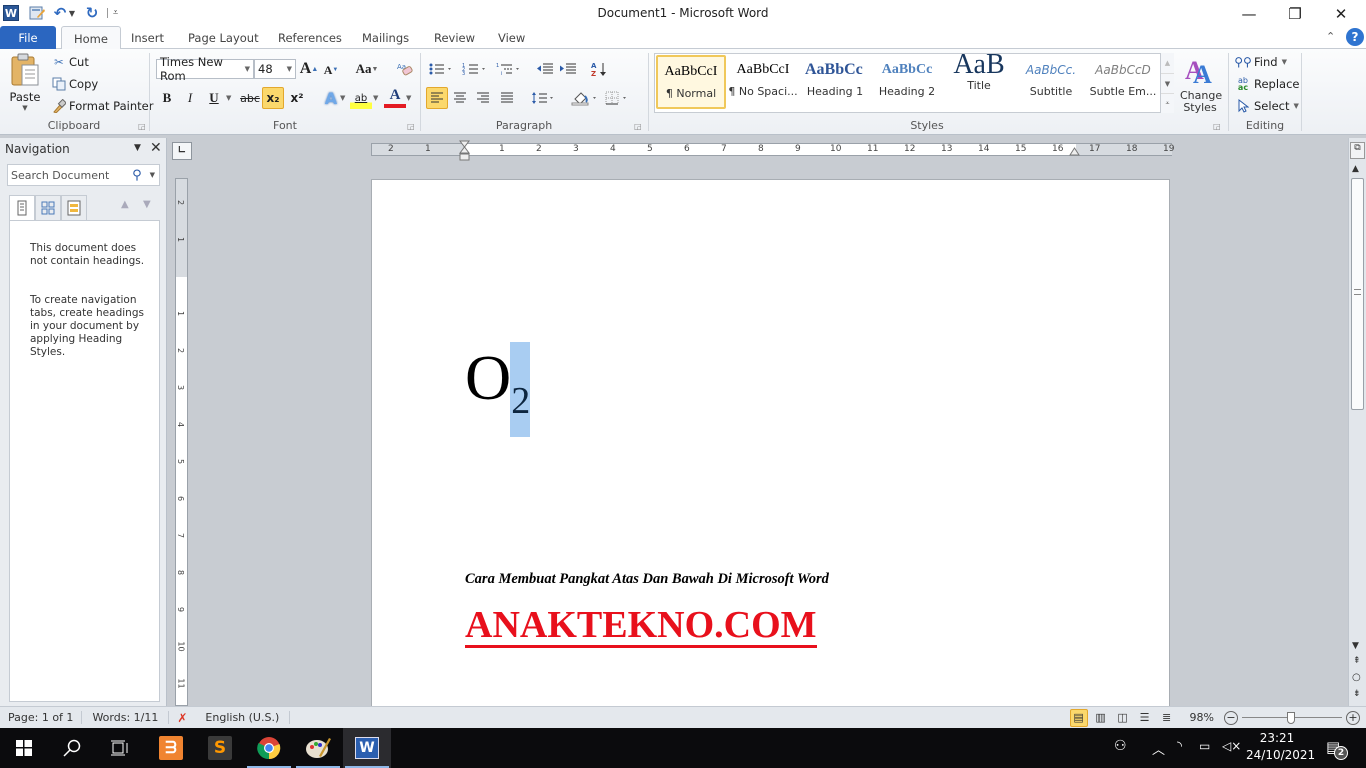 Image resolution: width=1366 pixels, height=768 pixels. Describe the element at coordinates (1357, 661) in the screenshot. I see `previous-page-icon: ⇞` at that location.